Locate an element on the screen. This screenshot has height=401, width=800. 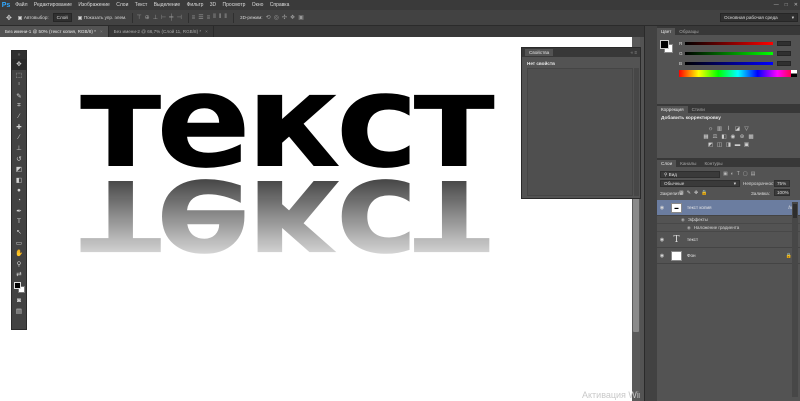
exposure-icon: ◪ is located at coordinates (738, 129).